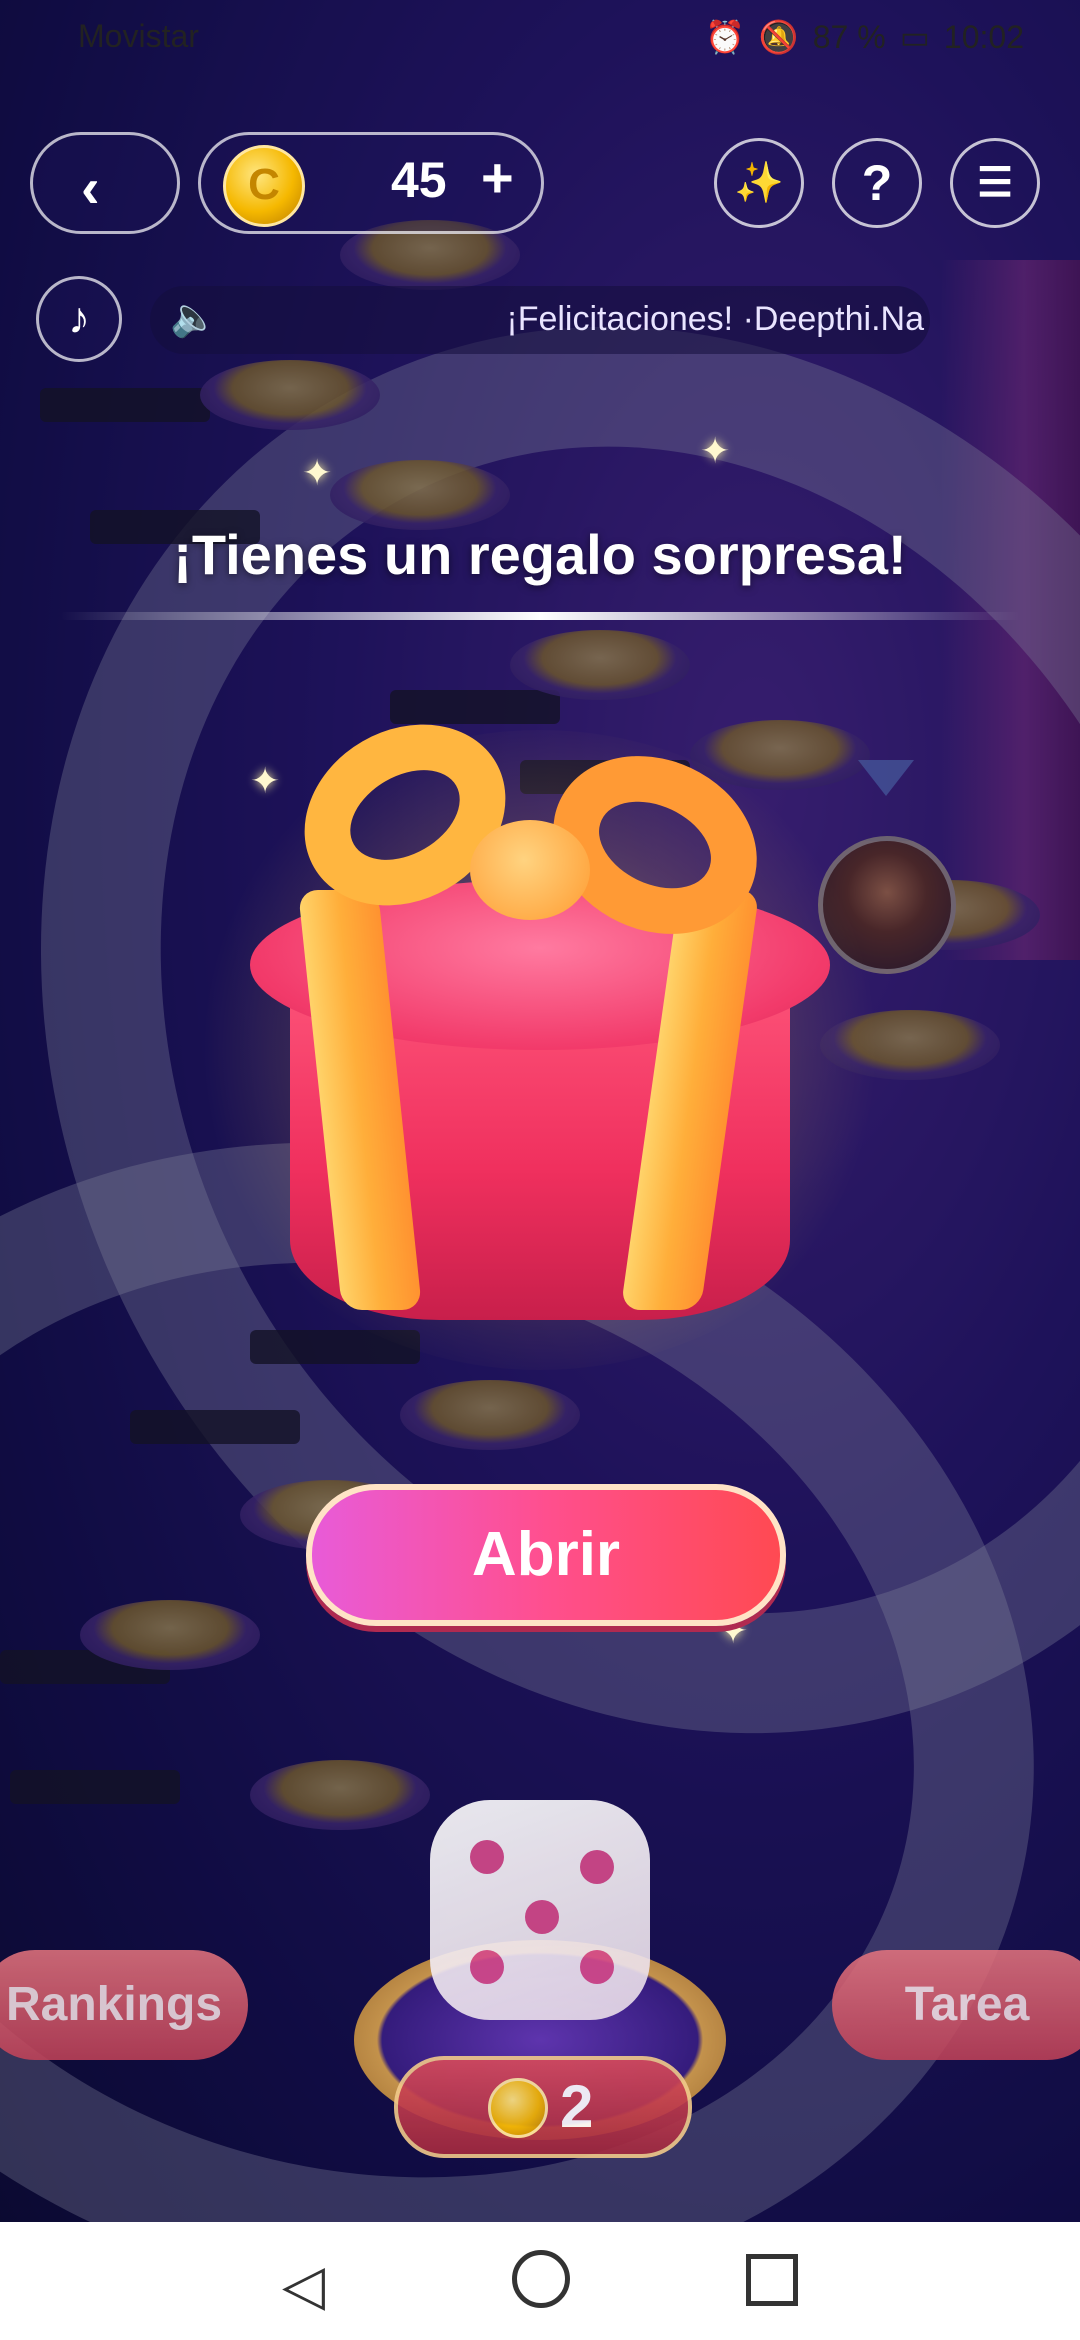  What do you see at coordinates (914, 37) in the screenshot?
I see `battery-icon: ▭` at bounding box center [914, 37].